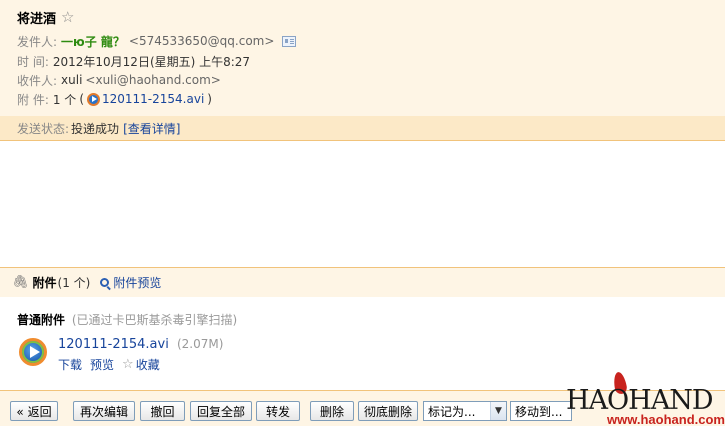  What do you see at coordinates (209, 99) in the screenshot?
I see `paren-close: )` at bounding box center [209, 99].